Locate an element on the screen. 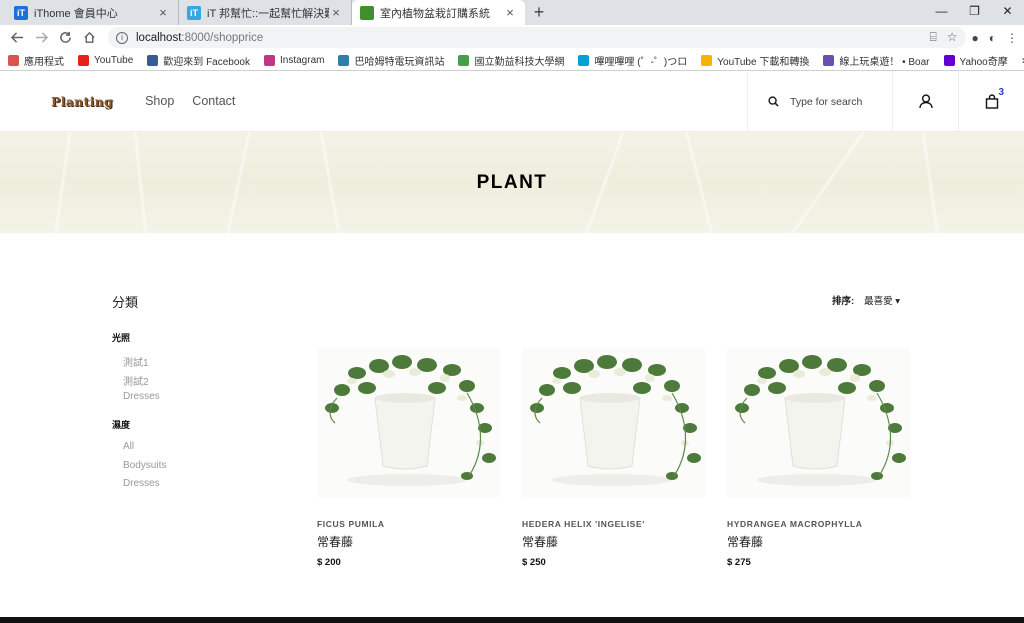  product-price: $ 250 is located at coordinates (534, 562).